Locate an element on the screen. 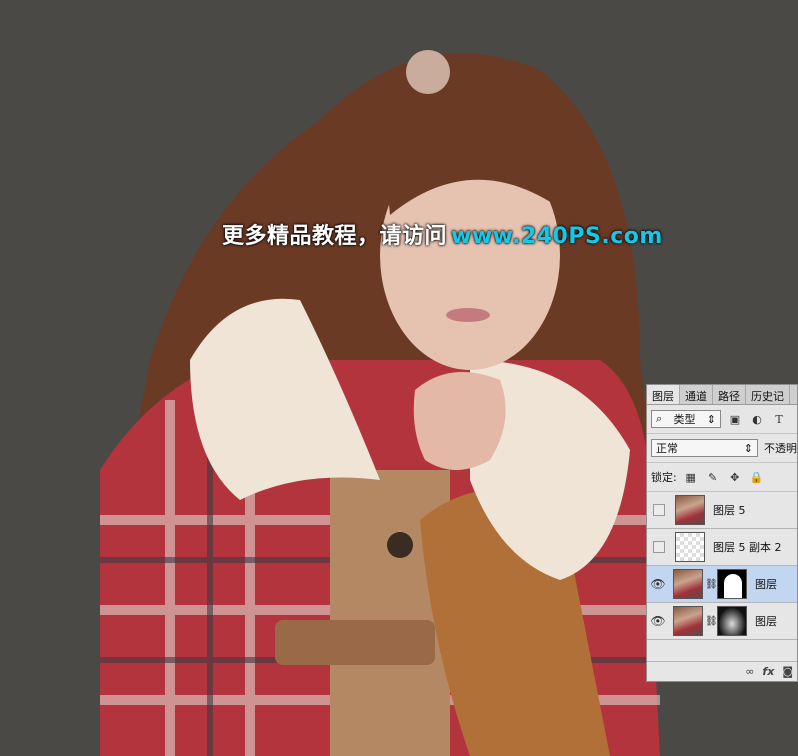  tab-history: 历史记 is located at coordinates (768, 394).